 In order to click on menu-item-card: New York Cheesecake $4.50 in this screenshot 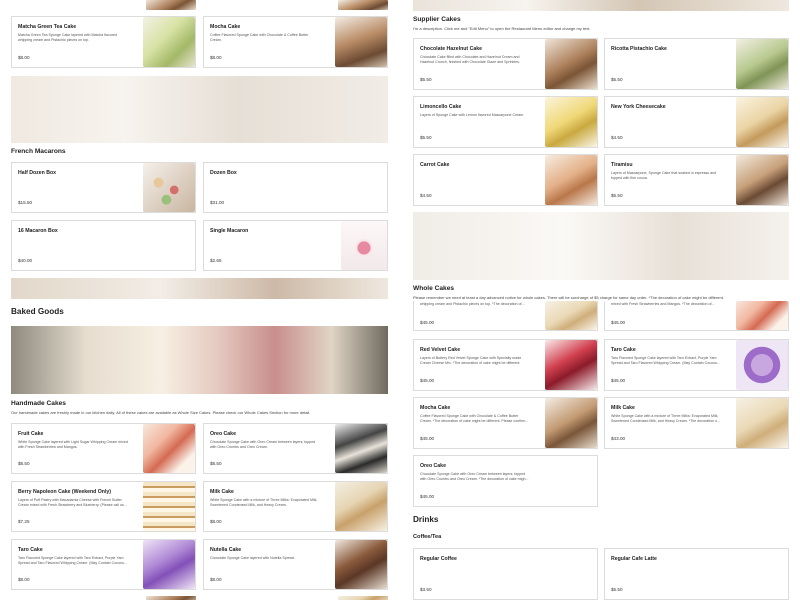, I will do `click(696, 122)`.